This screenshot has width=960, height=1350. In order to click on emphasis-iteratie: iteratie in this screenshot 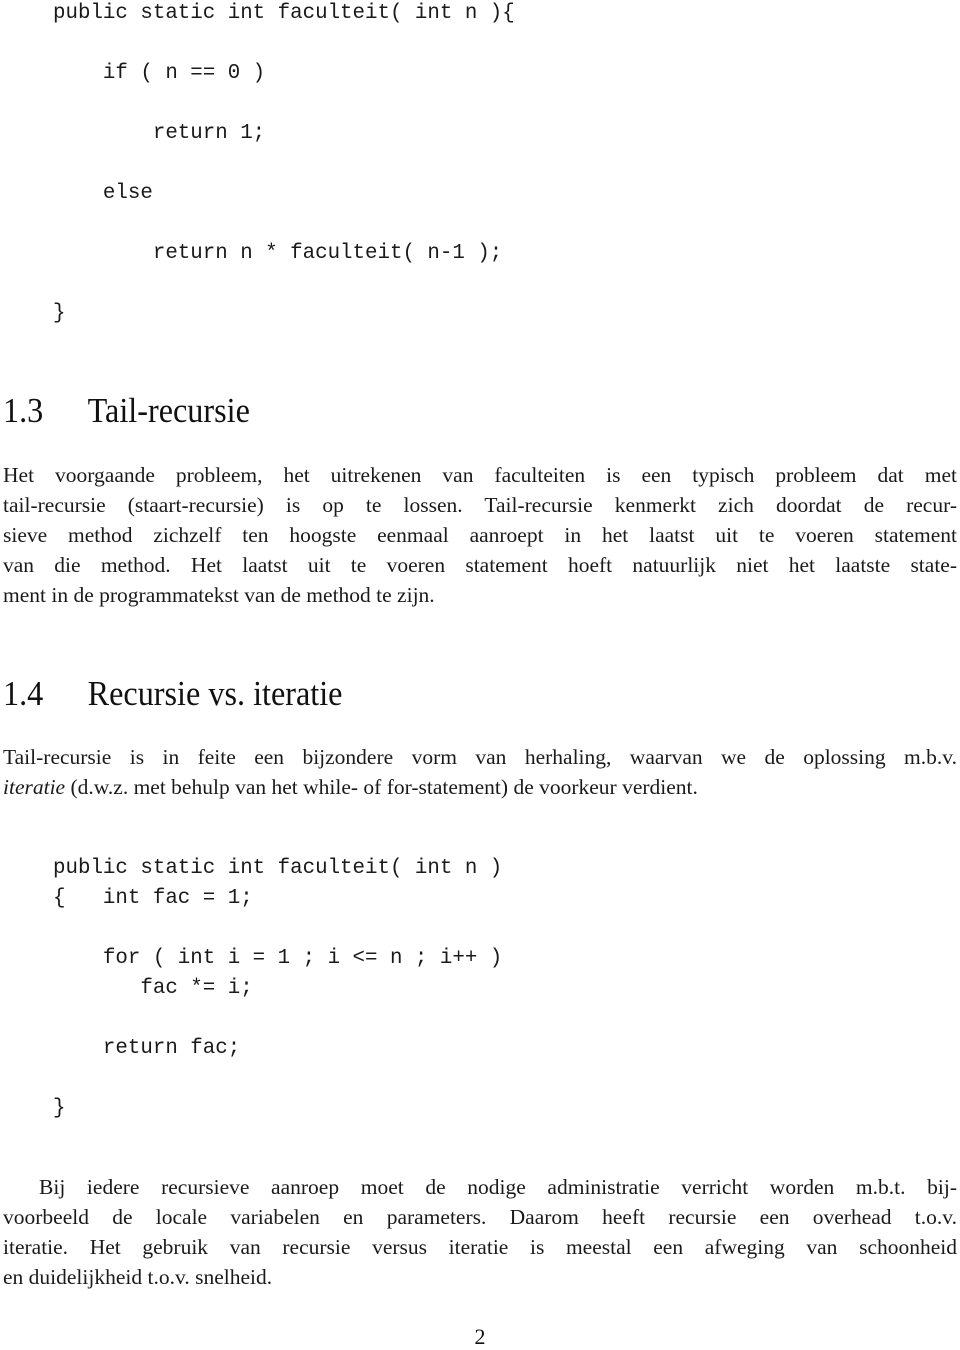, I will do `click(34, 787)`.